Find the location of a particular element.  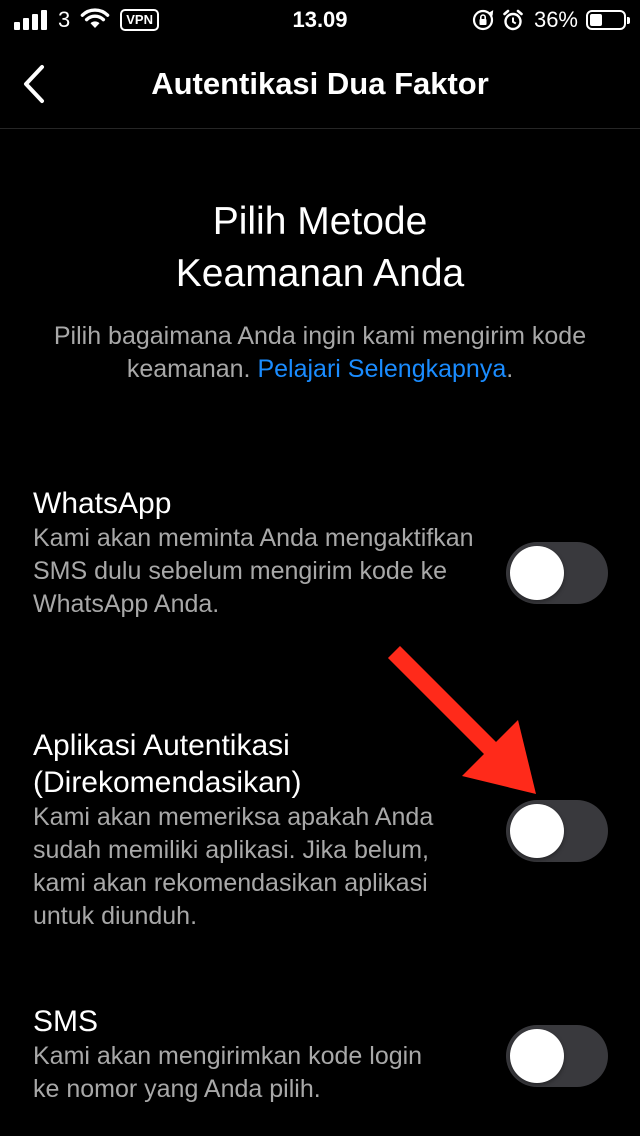

page-title: Autentikasi Dua Faktor is located at coordinates (320, 83).